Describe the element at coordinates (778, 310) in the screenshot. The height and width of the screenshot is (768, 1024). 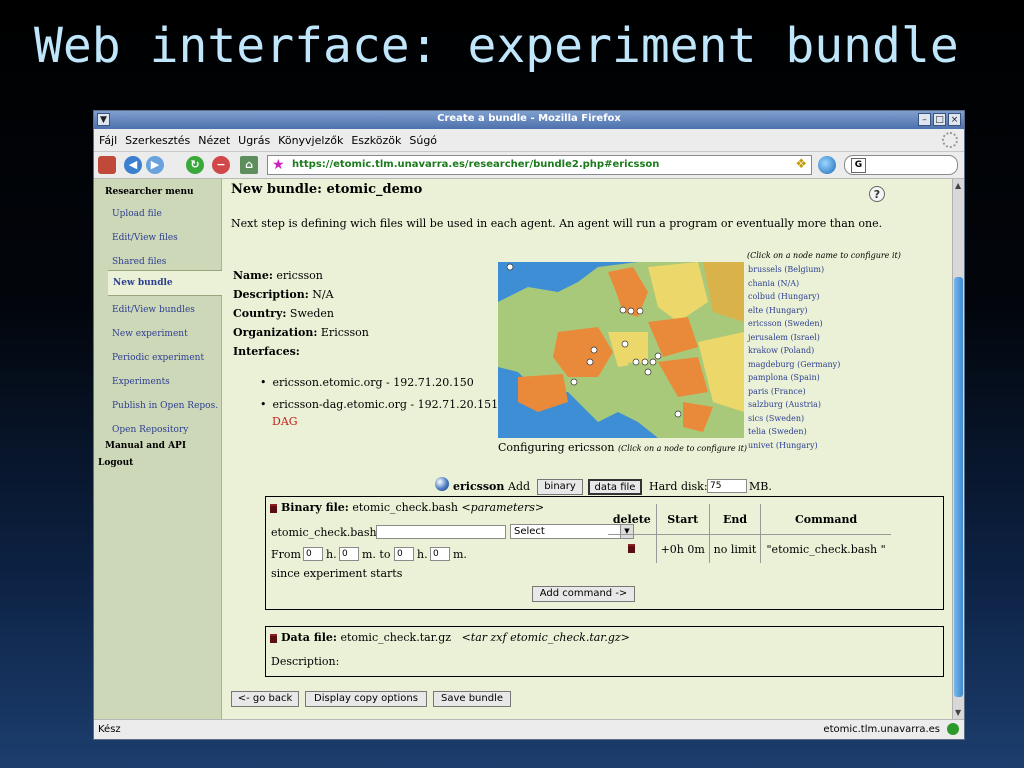
I see `node-link-elte: elte (Hungary)` at that location.